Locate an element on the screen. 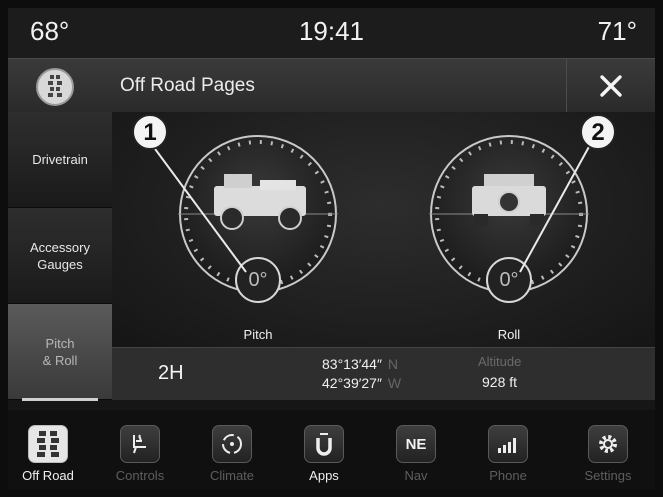 This screenshot has height=497, width=663. tire-tread-icon is located at coordinates (55, 87).